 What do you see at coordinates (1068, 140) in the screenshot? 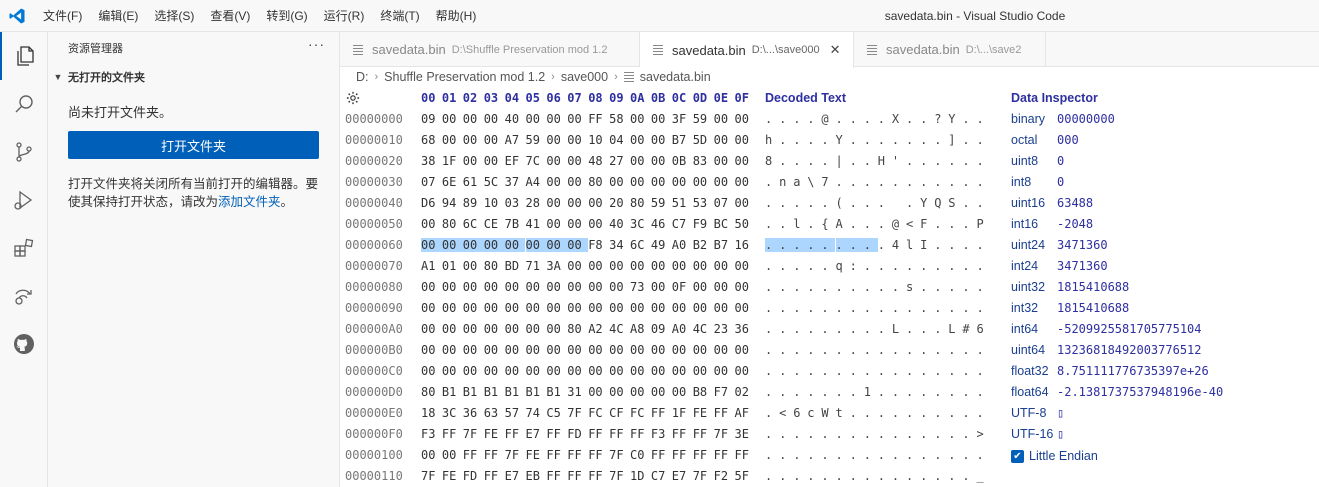
I see `inspector-field-value: 000` at bounding box center [1068, 140].